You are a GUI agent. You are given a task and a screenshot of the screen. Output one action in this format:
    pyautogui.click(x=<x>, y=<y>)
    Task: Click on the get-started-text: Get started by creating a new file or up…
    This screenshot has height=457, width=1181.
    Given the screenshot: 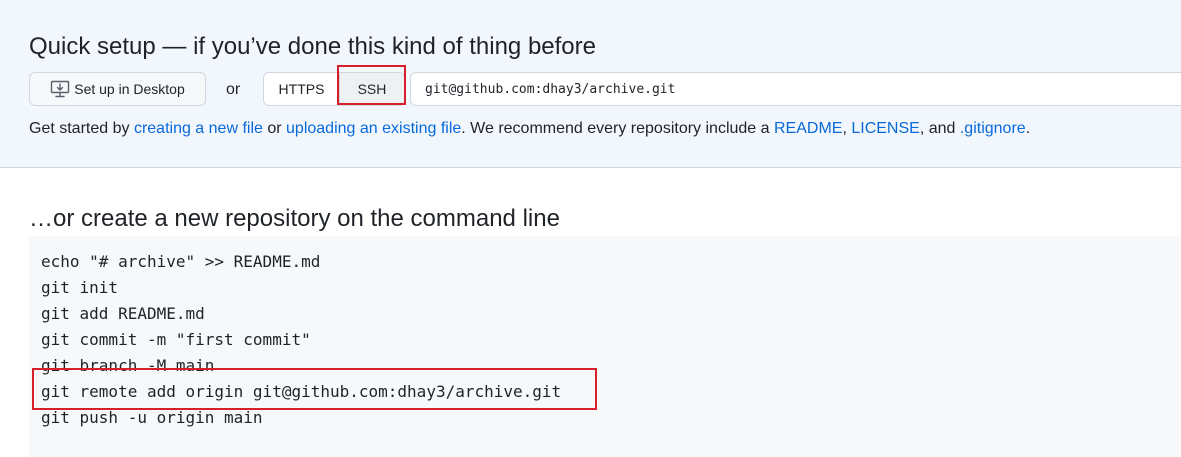 What is the action you would take?
    pyautogui.click(x=529, y=129)
    